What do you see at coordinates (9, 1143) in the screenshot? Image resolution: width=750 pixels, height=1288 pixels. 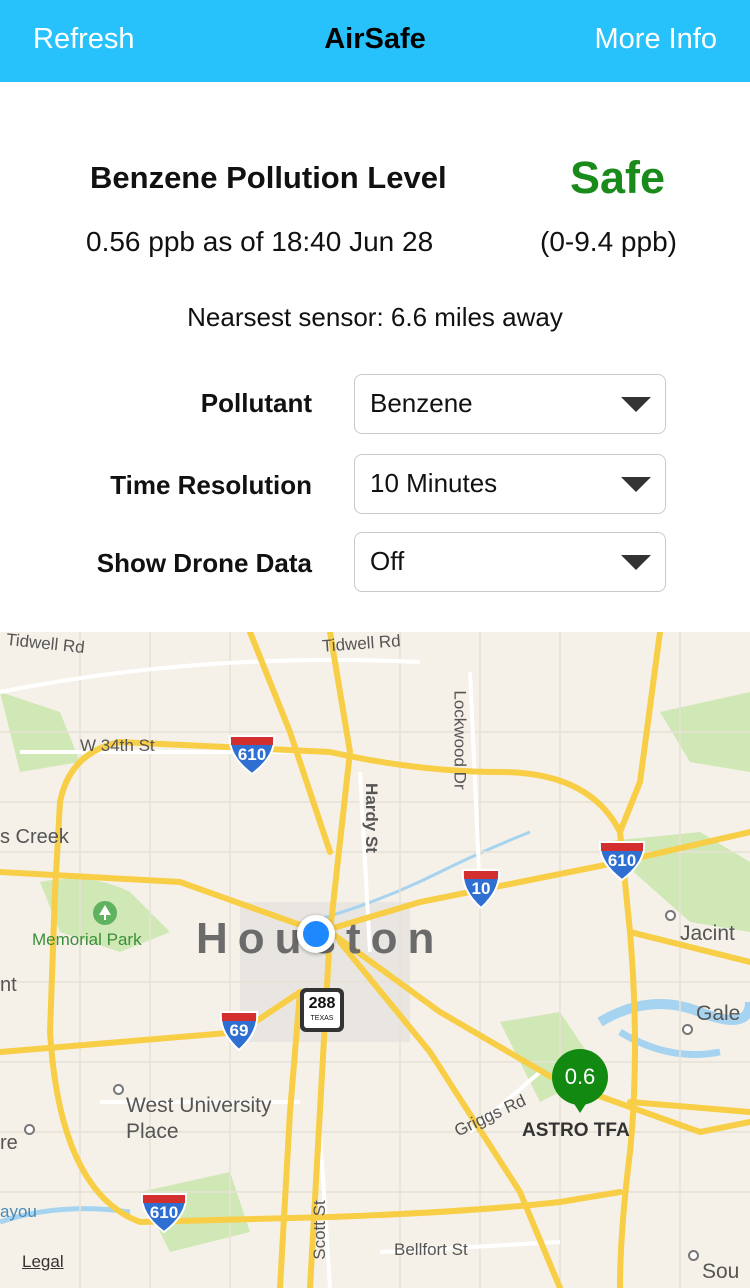 I see `map-label-edge-re: re` at bounding box center [9, 1143].